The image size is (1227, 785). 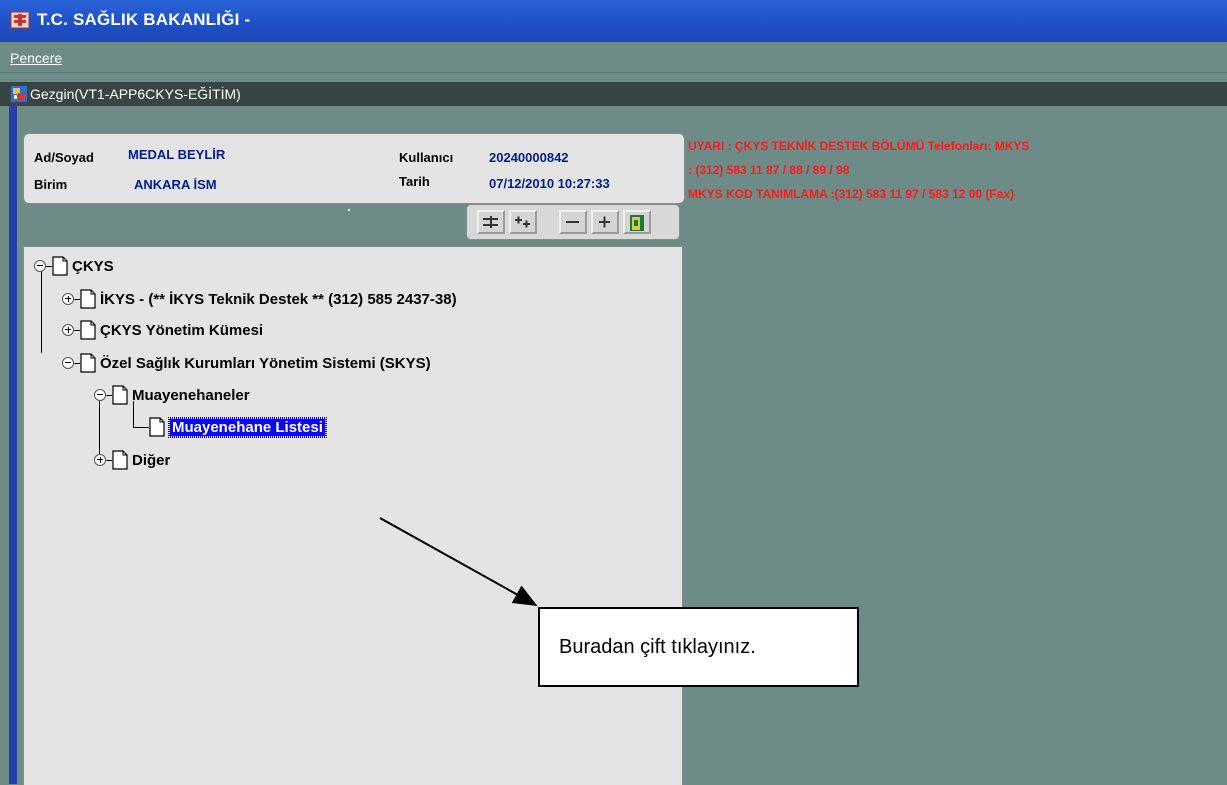 I want to click on annotation-callout: Buradan çift tıklayınız., so click(x=698, y=647).